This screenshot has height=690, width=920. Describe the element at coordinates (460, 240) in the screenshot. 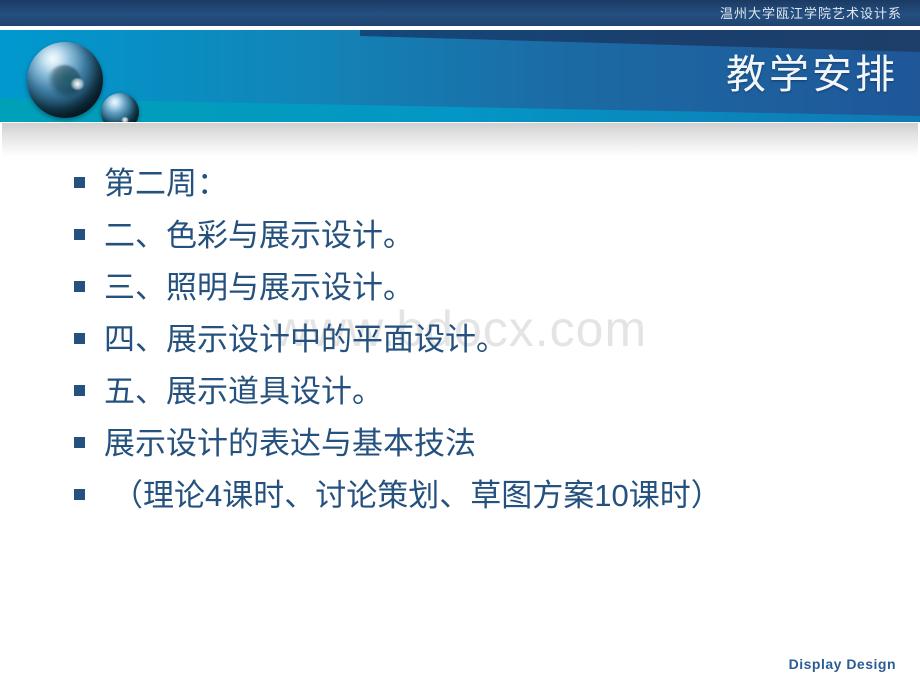

I see `list-item: 二、色彩与展示设计。` at that location.